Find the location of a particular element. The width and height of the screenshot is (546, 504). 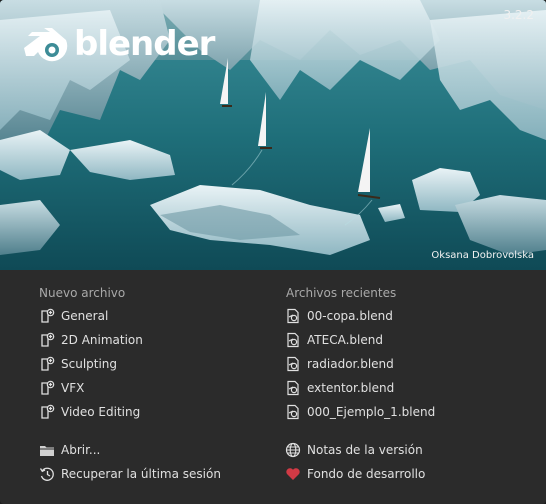

recent-file-item: 000_Ejemplo_1.blend is located at coordinates (360, 412).